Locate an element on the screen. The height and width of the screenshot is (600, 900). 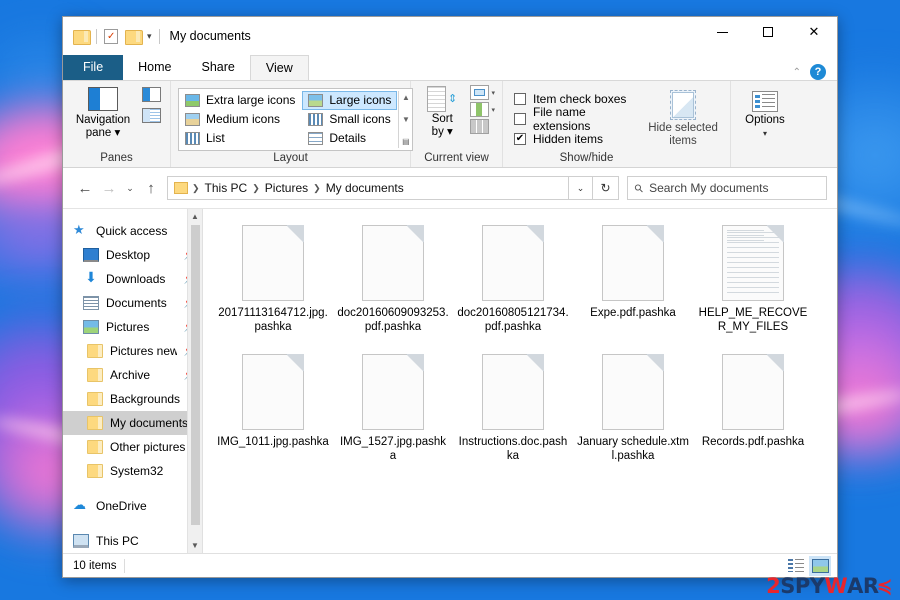
file-name: doc20160805121734.pdf.pashka is located at coordinates (513, 320).